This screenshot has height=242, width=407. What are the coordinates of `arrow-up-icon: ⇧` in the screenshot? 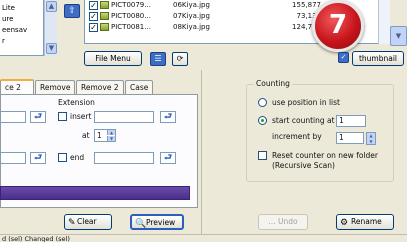 It's located at (72, 11).